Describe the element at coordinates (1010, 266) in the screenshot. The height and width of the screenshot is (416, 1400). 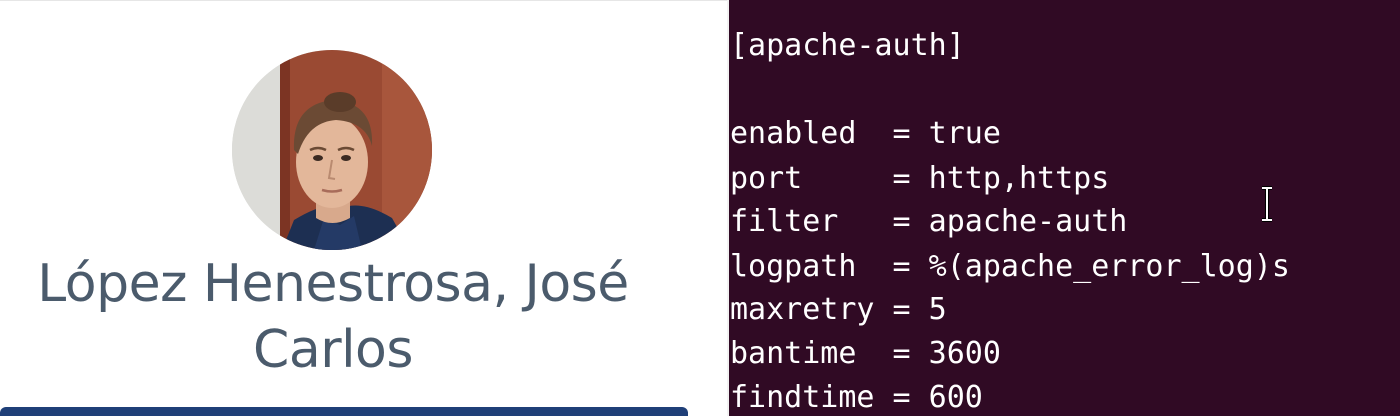
I see `terminal-line-logpath: logpath = %(apache_error_log)s` at that location.